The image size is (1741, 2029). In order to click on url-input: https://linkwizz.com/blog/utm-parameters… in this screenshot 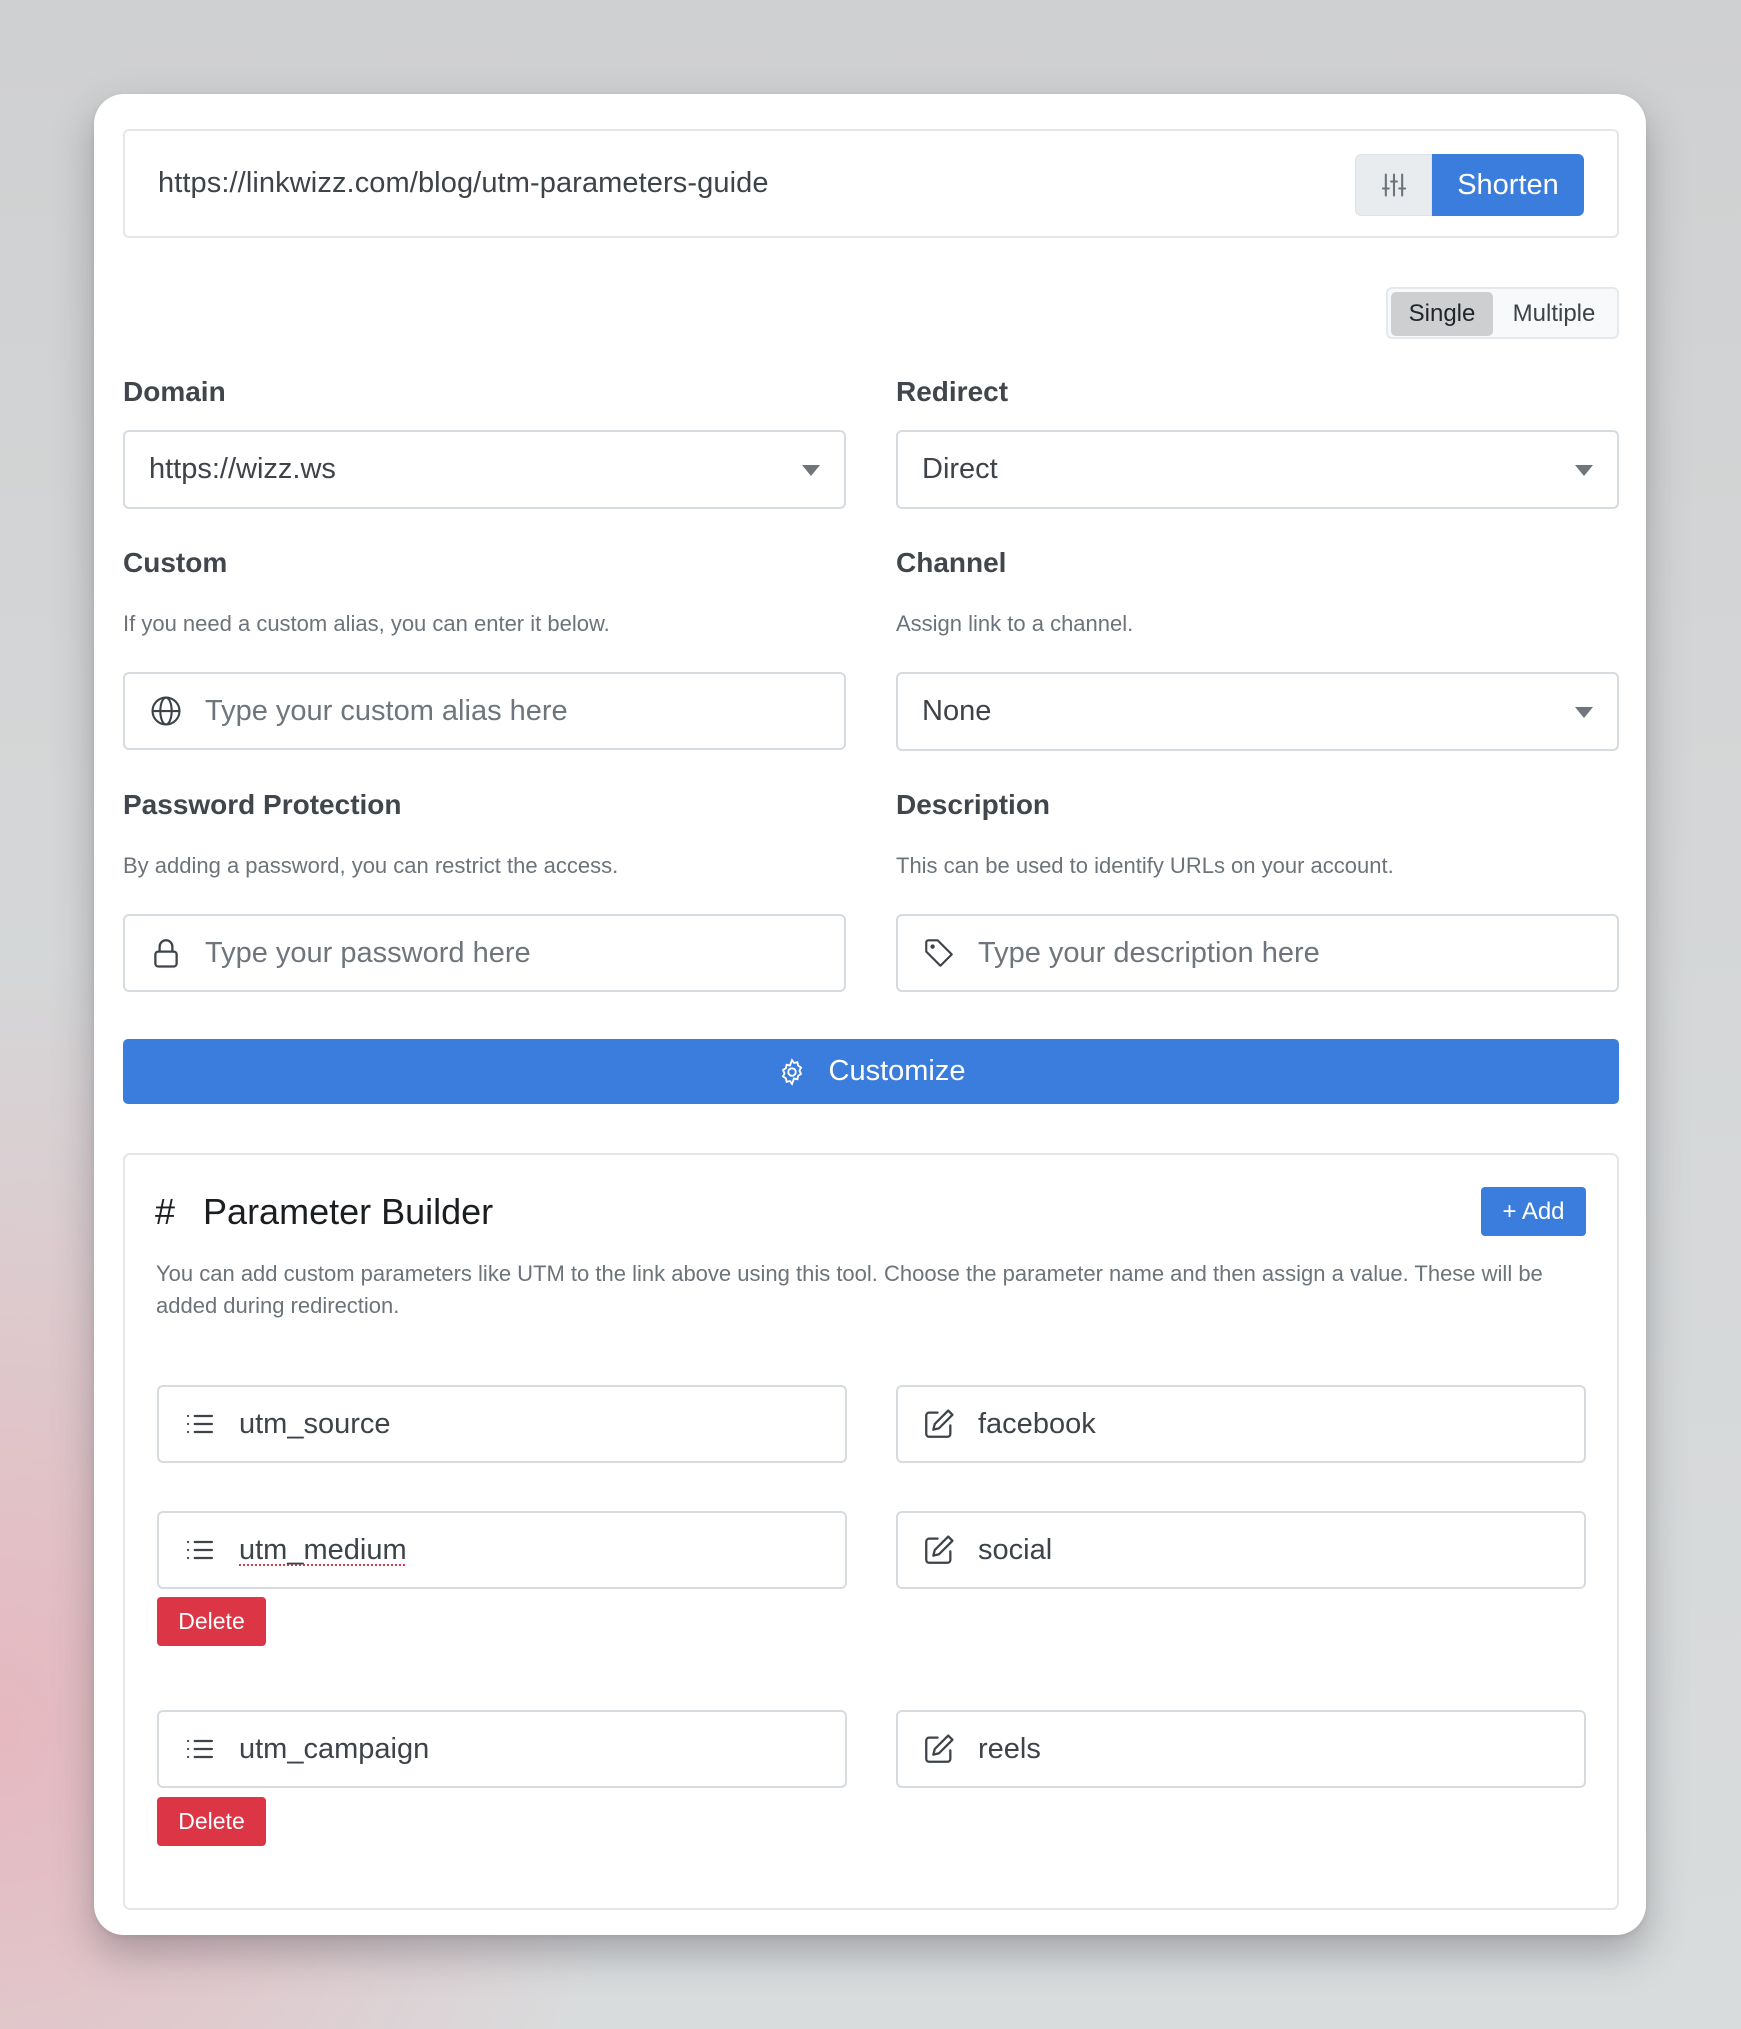, I will do `click(463, 183)`.